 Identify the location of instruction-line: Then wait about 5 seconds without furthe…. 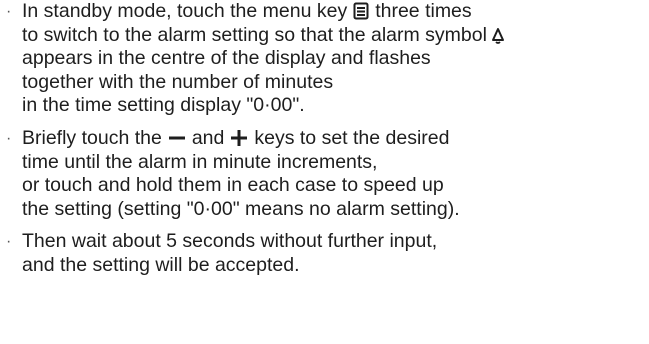
(230, 241).